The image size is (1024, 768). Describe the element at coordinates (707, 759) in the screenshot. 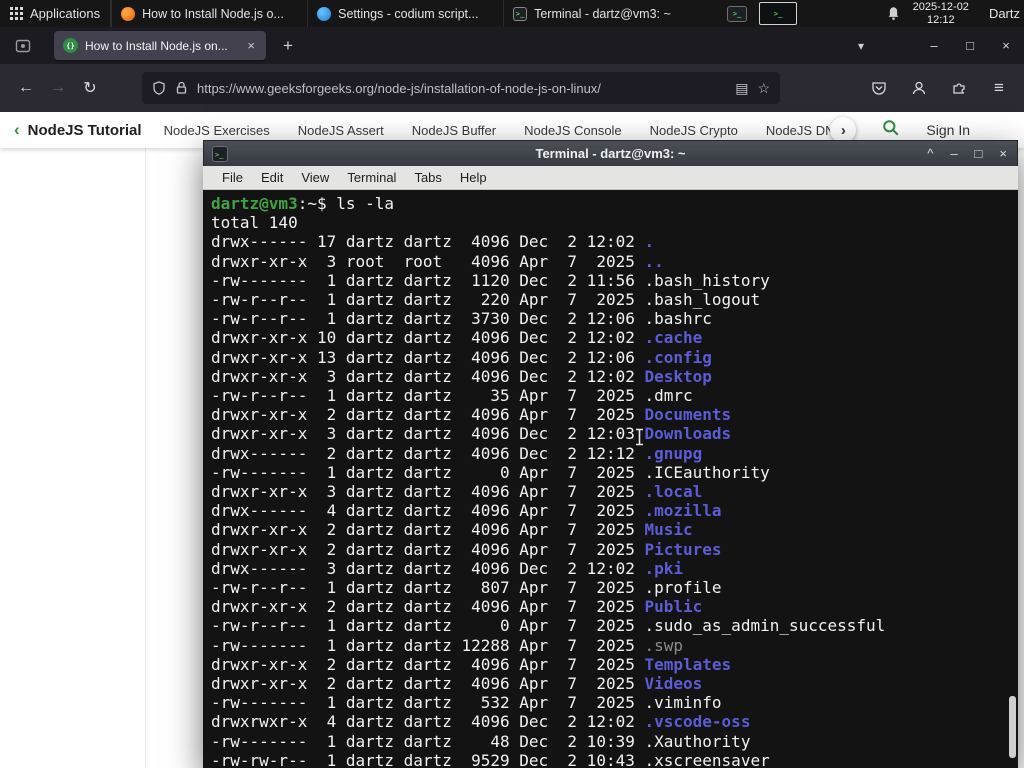

I see `file-name: .xscreensaver` at that location.